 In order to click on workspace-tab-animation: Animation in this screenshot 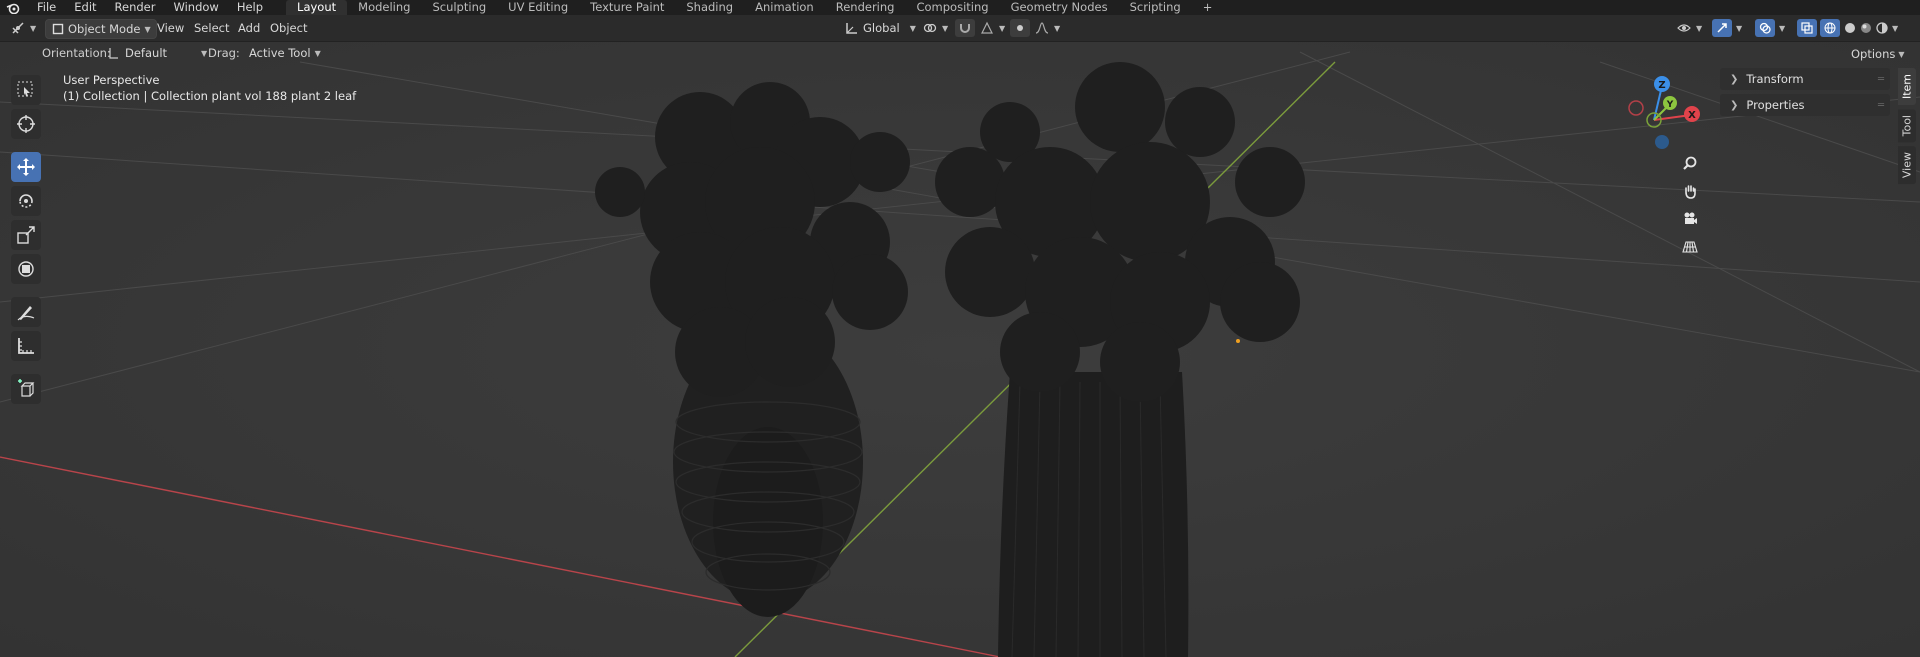, I will do `click(784, 7)`.